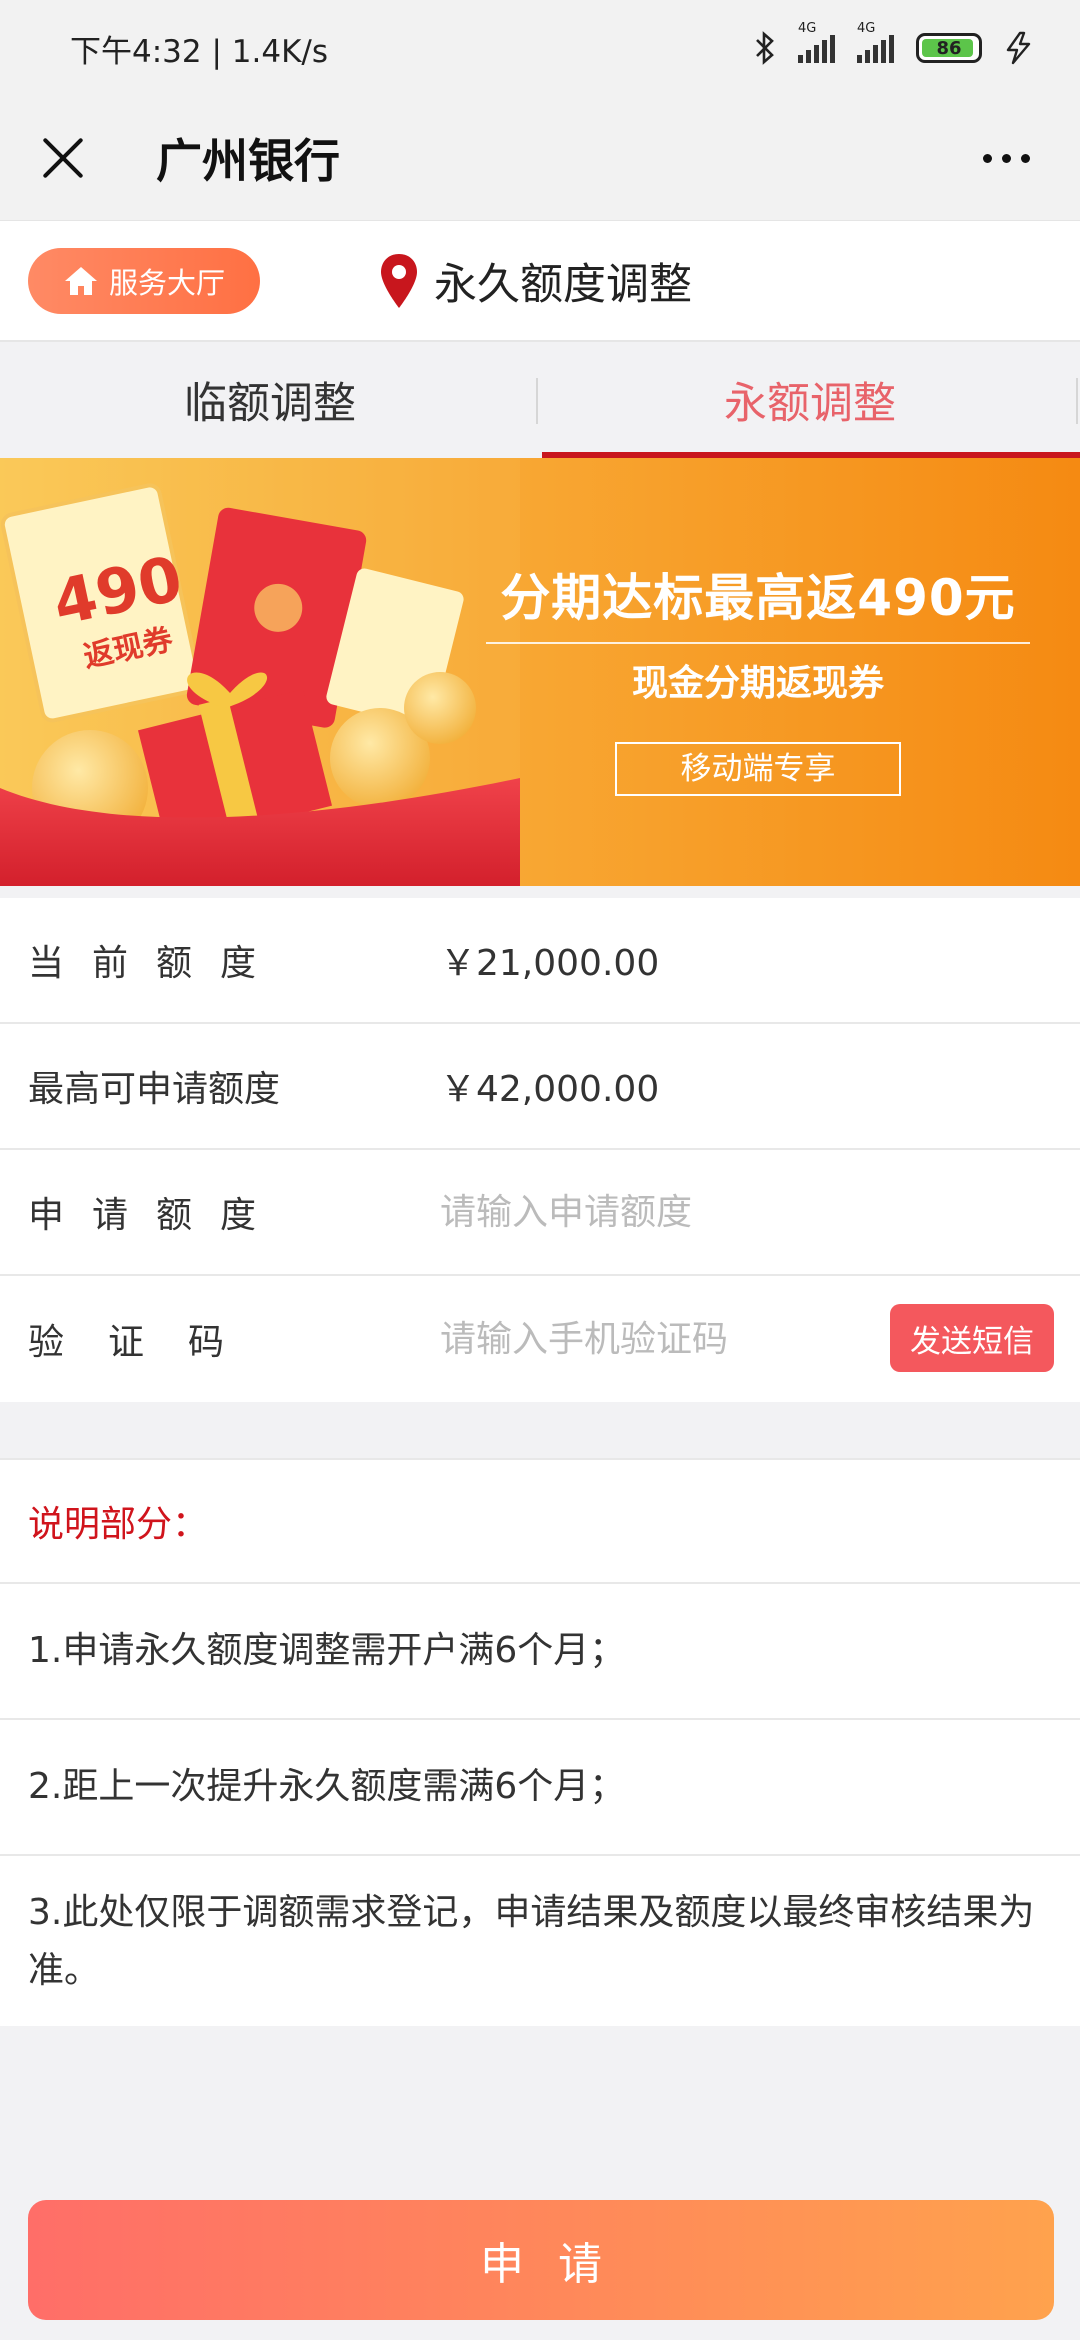 The height and width of the screenshot is (2340, 1080). I want to click on current-limit-label: 当前额度, so click(156, 963).